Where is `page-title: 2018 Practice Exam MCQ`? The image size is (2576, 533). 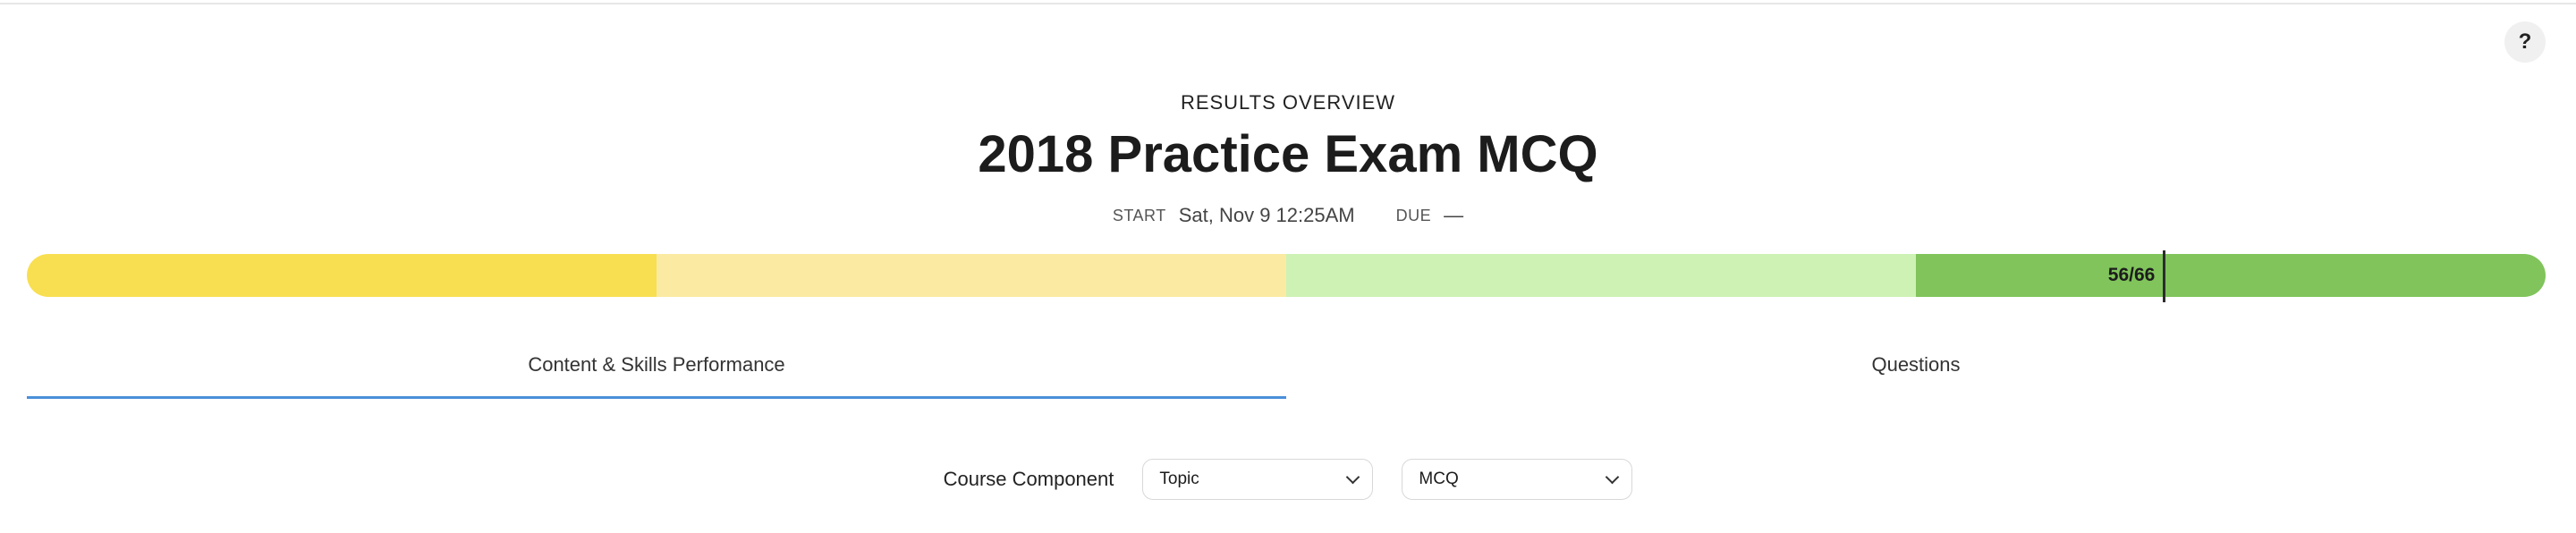
page-title: 2018 Practice Exam MCQ is located at coordinates (1288, 154).